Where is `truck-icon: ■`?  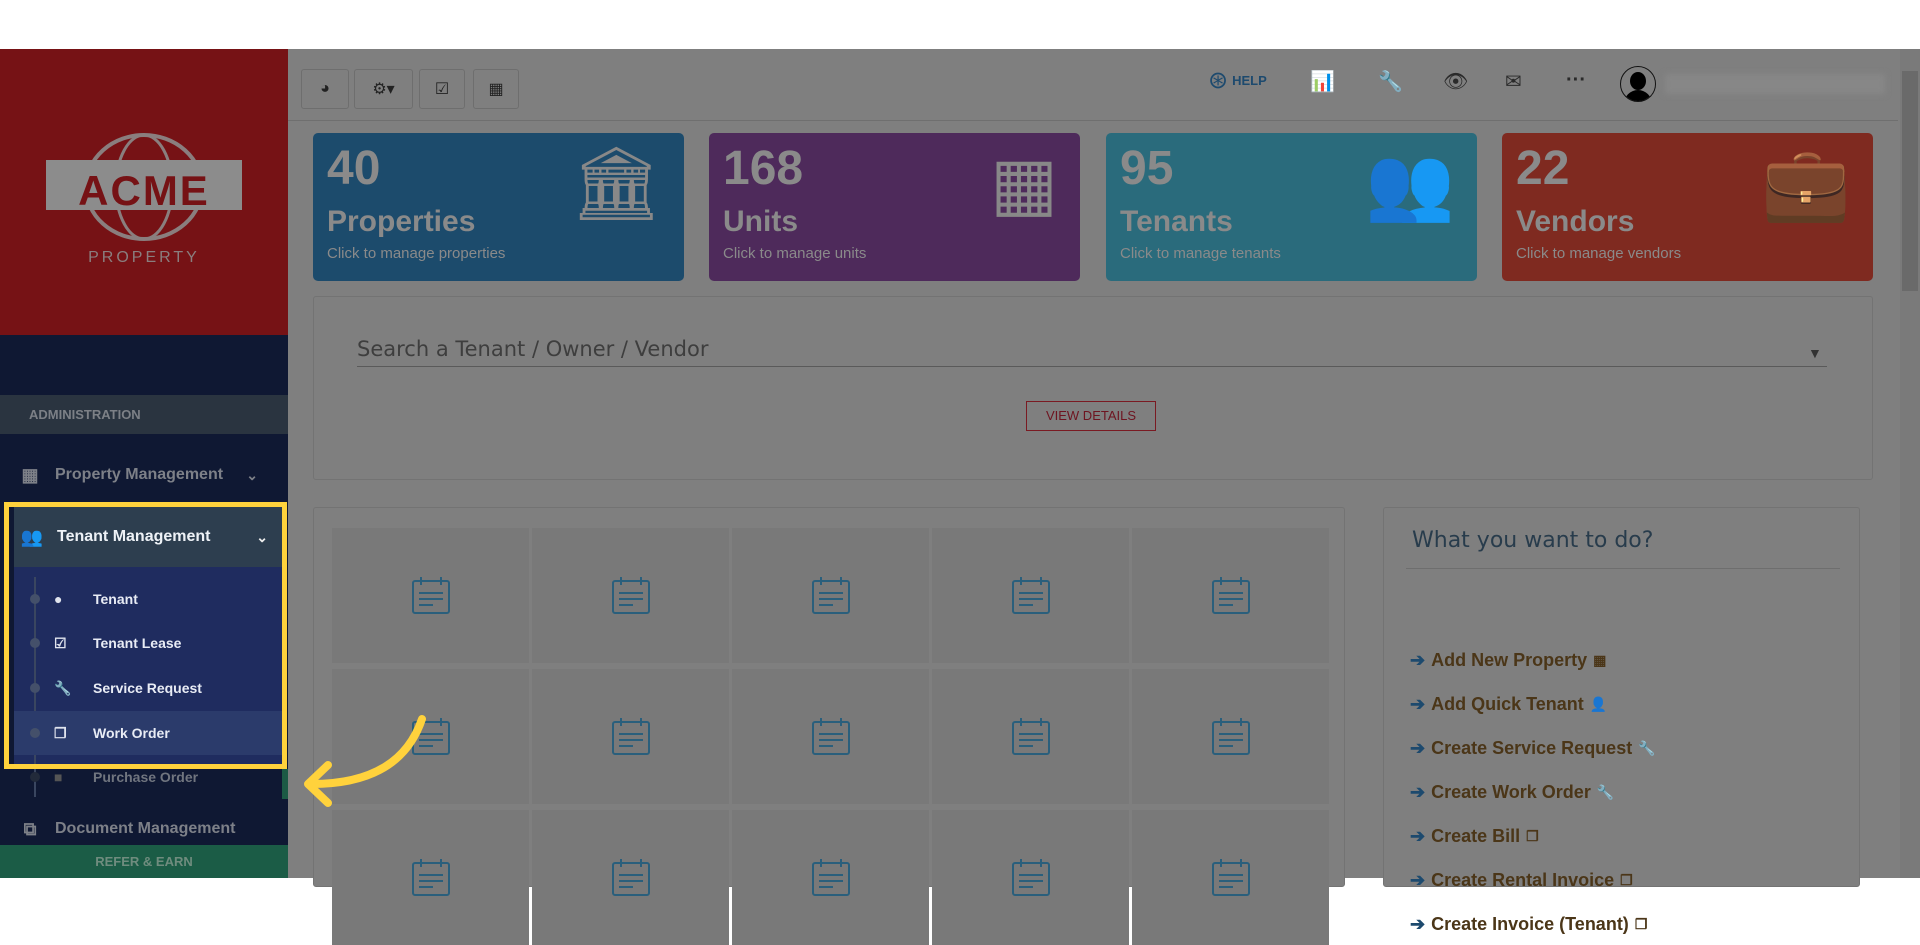
truck-icon: ■ is located at coordinates (58, 777).